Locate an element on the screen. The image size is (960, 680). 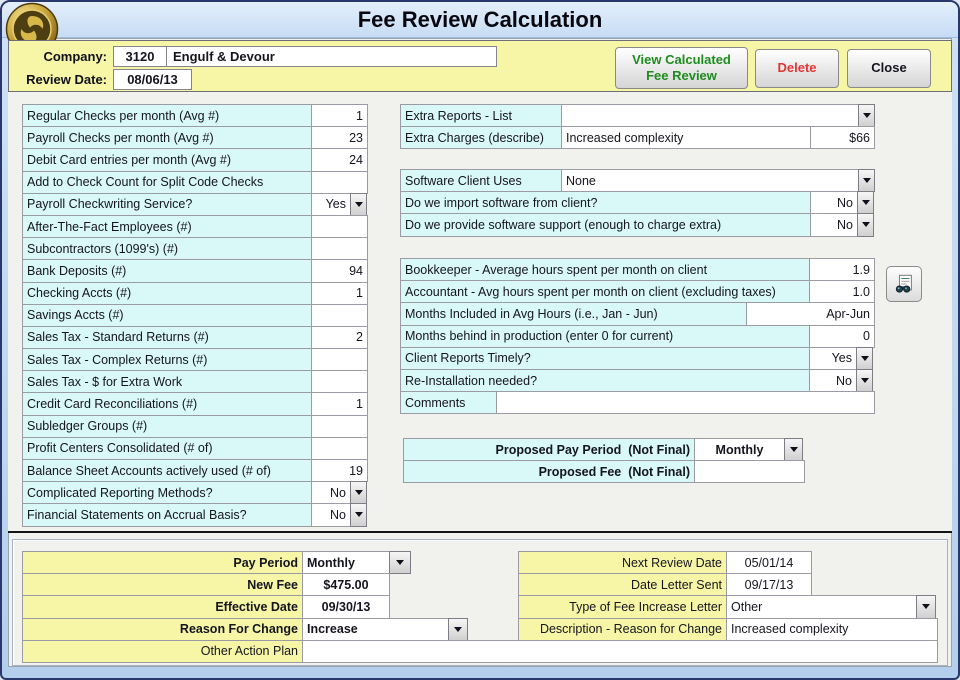
table-row: Subledger Groups (#) is located at coordinates (195, 426).